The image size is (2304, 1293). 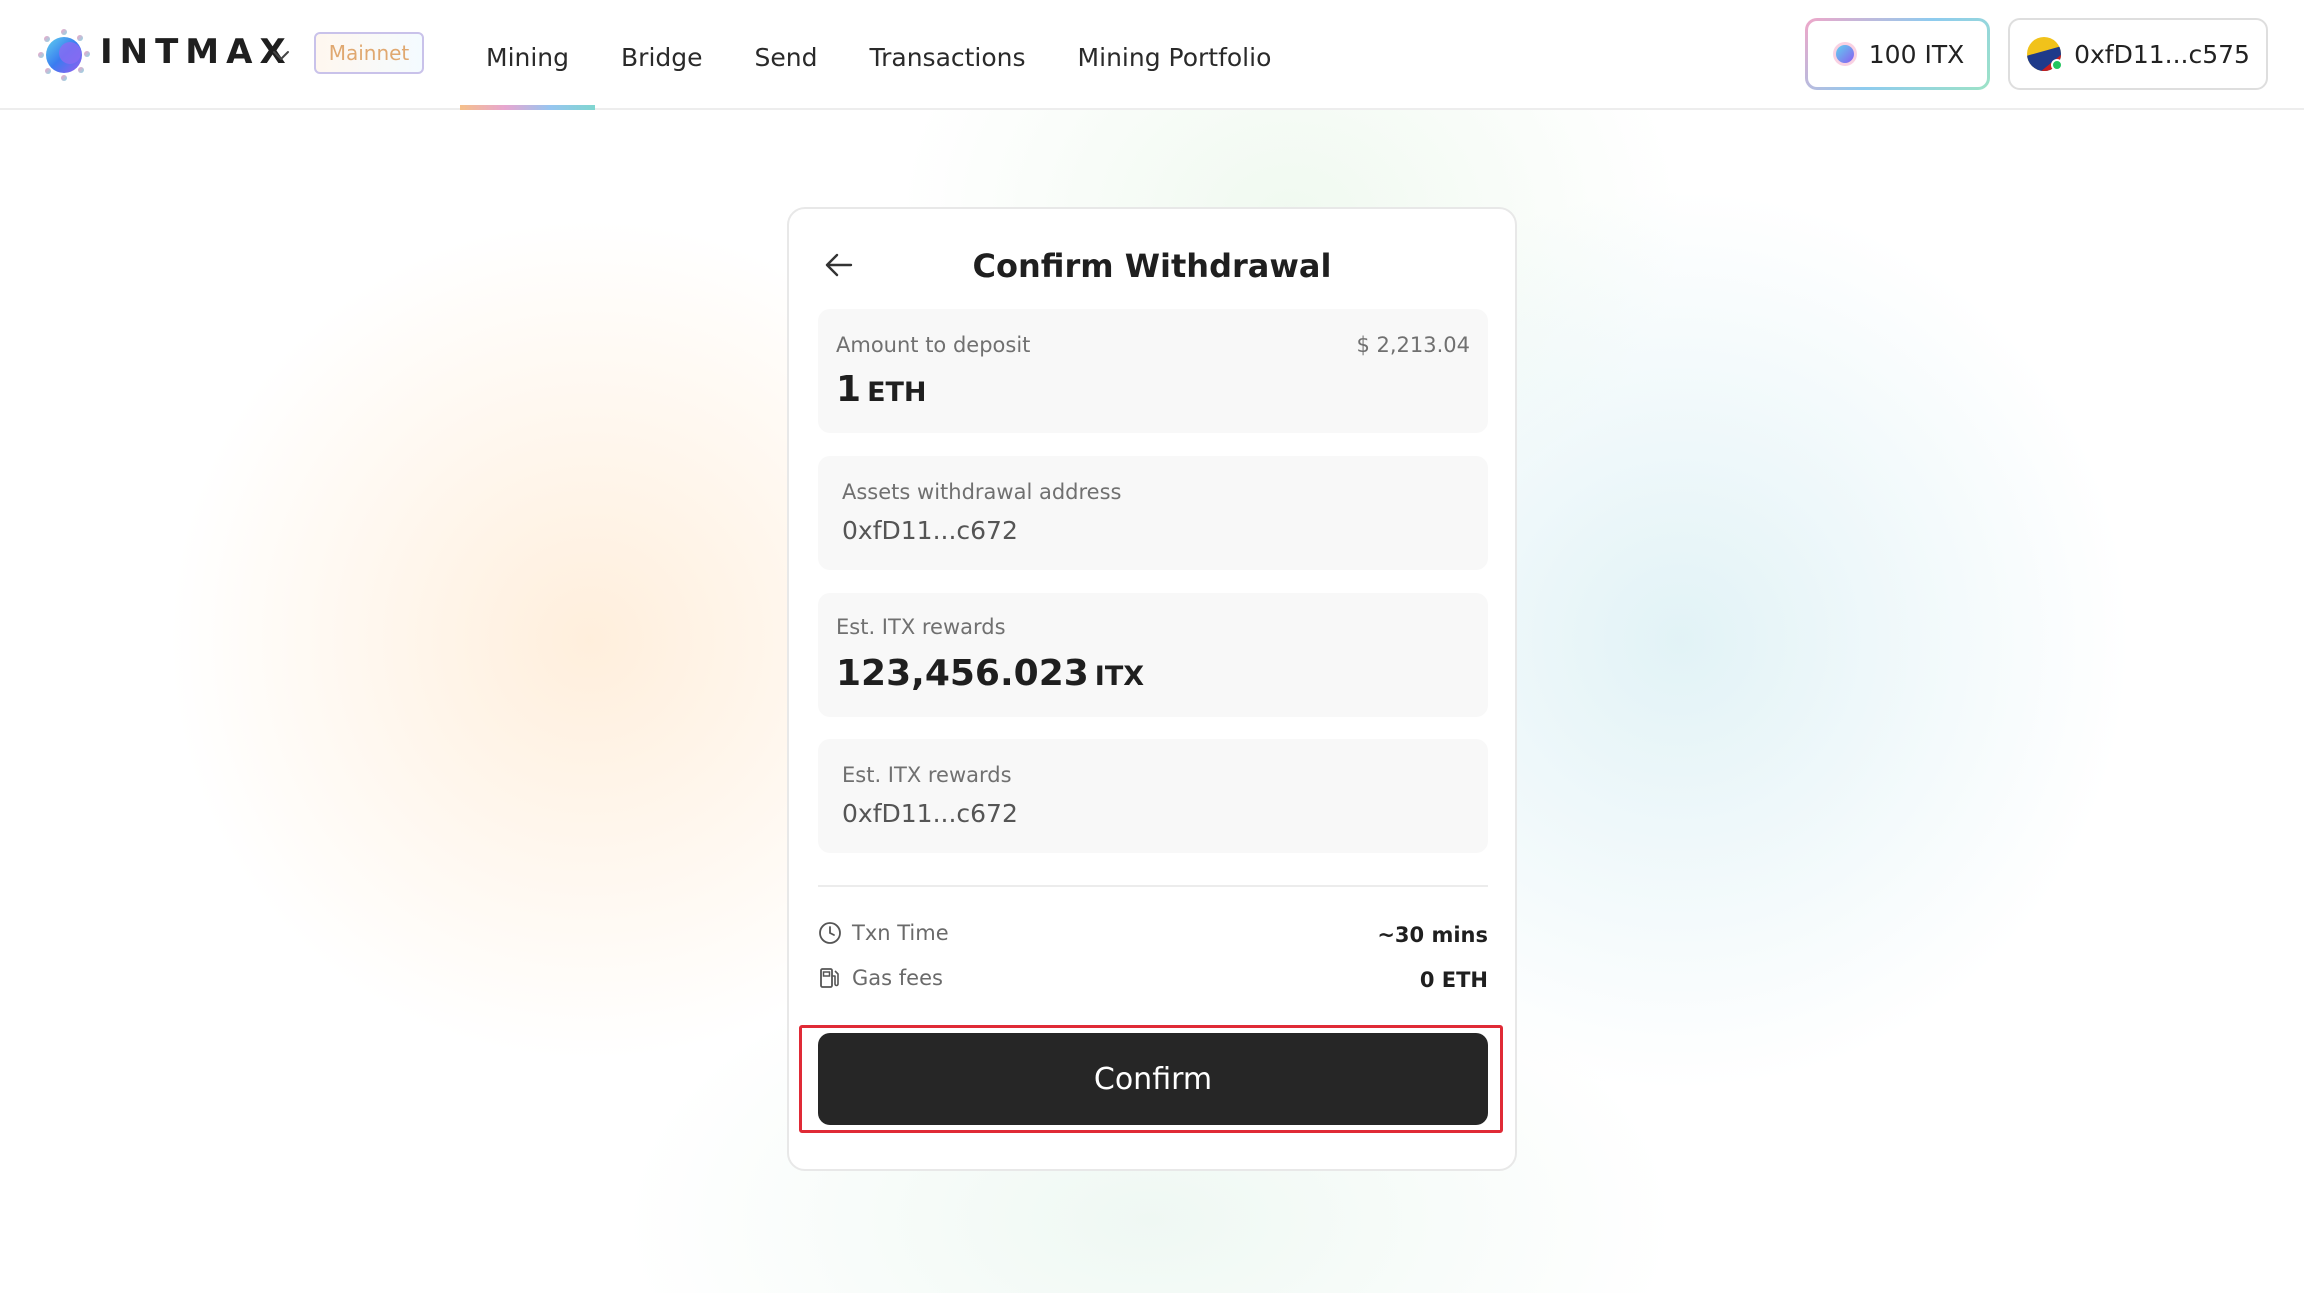 I want to click on nav-item-transactions: Transactions, so click(x=948, y=54).